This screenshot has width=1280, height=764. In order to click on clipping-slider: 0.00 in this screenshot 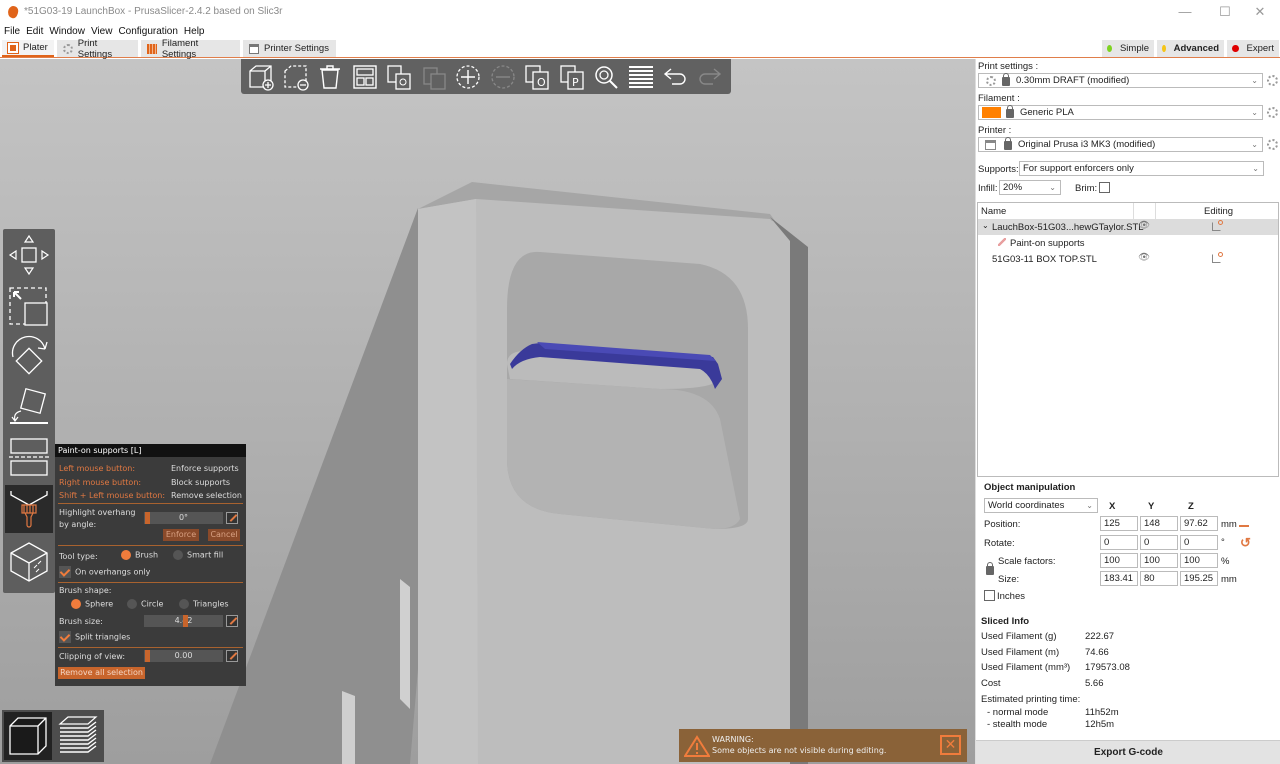, I will do `click(183, 656)`.